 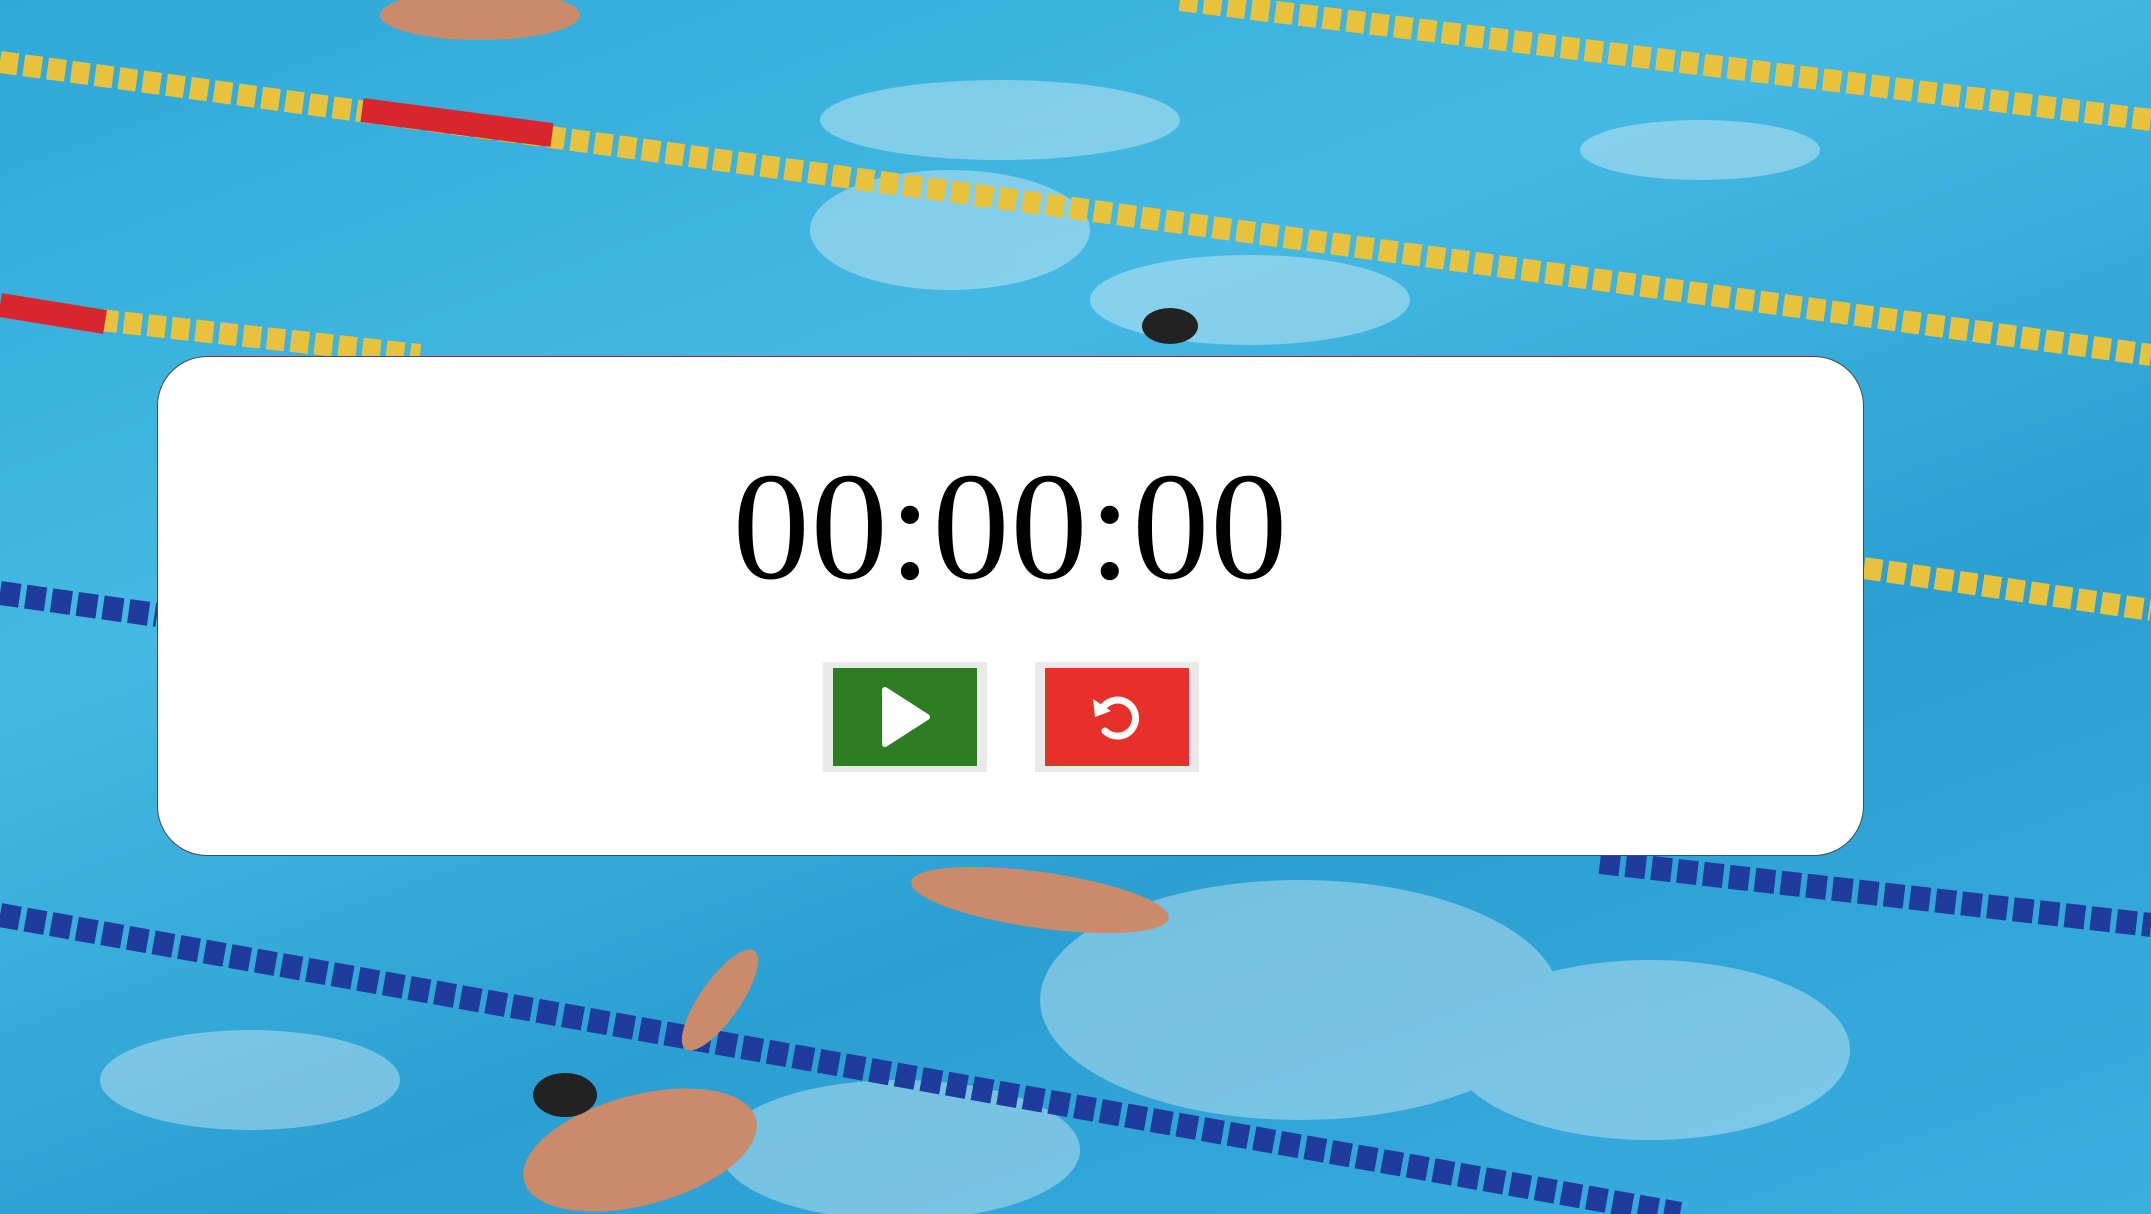 I want to click on reset-button-face, so click(x=1117, y=717).